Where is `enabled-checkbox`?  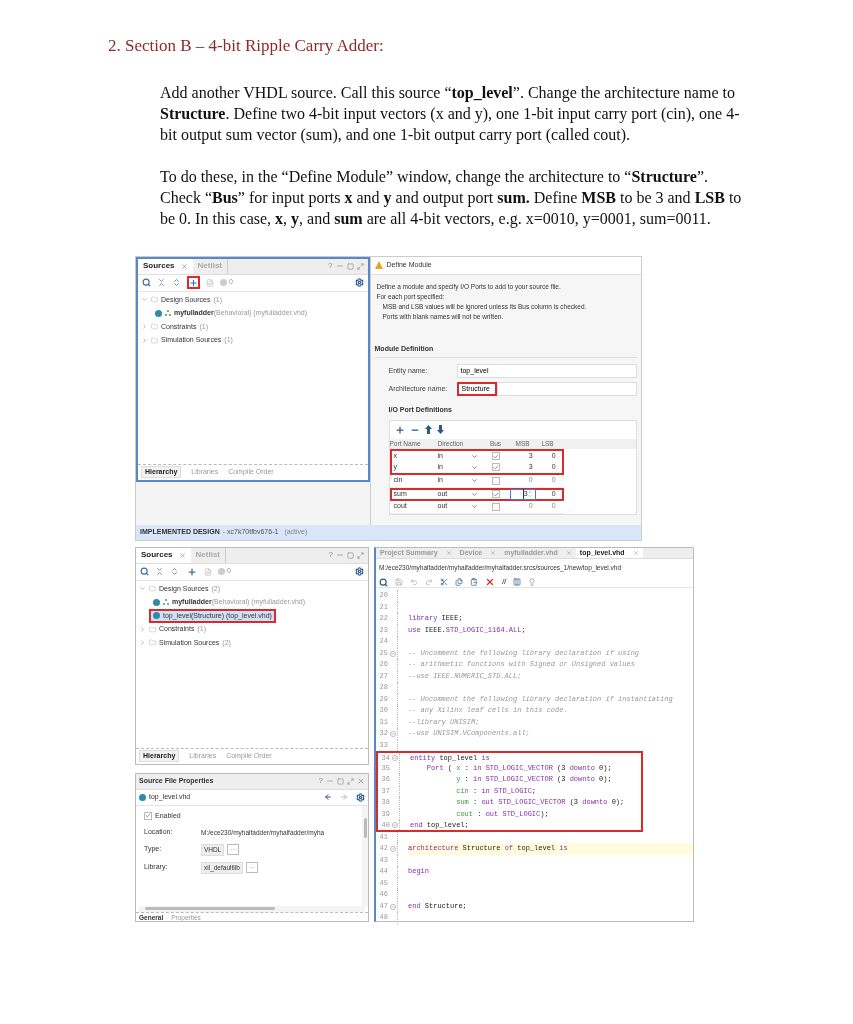
enabled-checkbox is located at coordinates (148, 815).